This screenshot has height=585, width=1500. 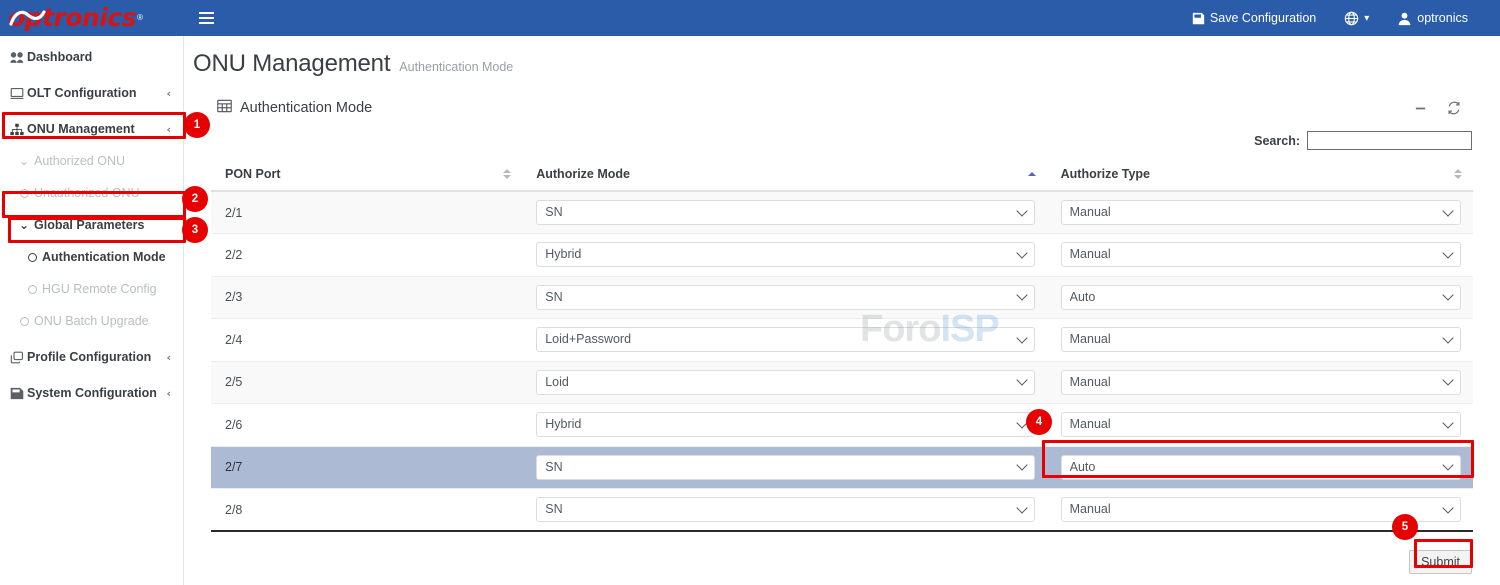 I want to click on cell-pon-port: 2/2, so click(x=367, y=255).